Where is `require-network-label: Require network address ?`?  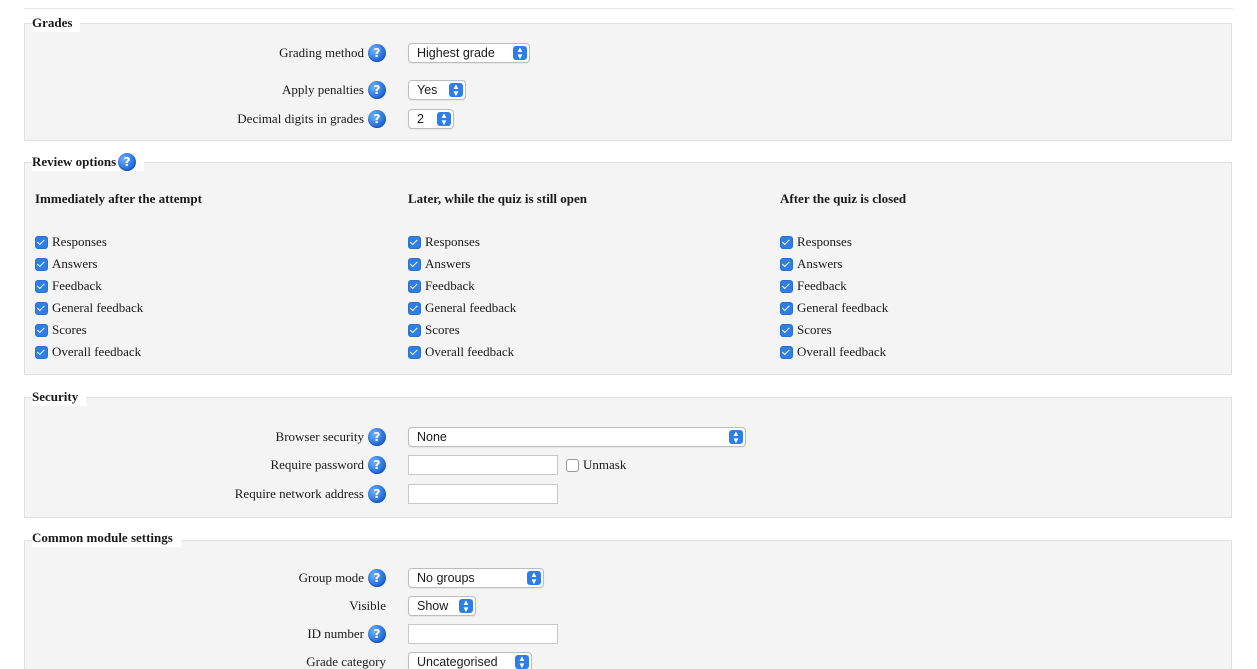 require-network-label: Require network address ? is located at coordinates (310, 494).